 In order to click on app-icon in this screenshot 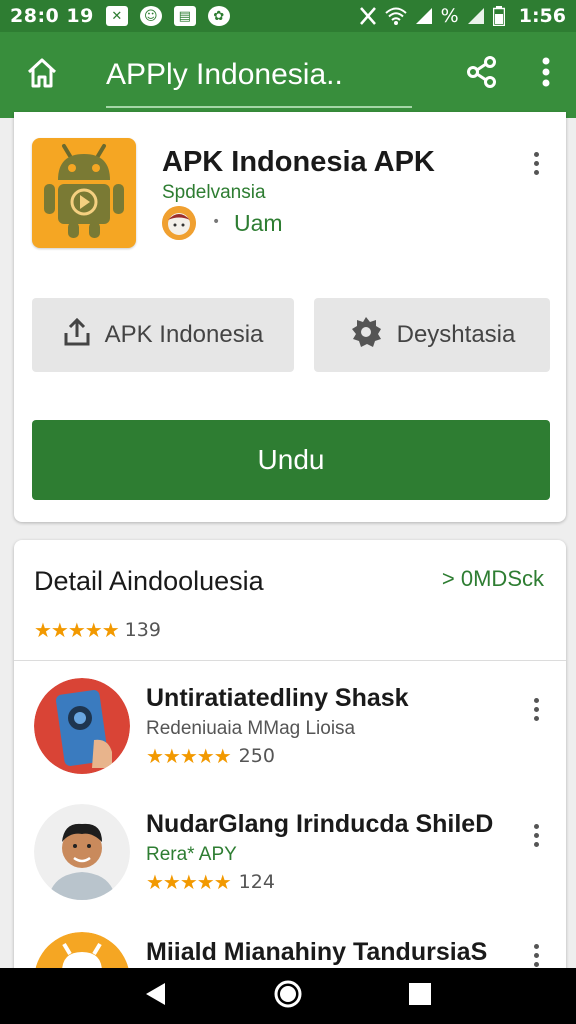, I will do `click(84, 193)`.